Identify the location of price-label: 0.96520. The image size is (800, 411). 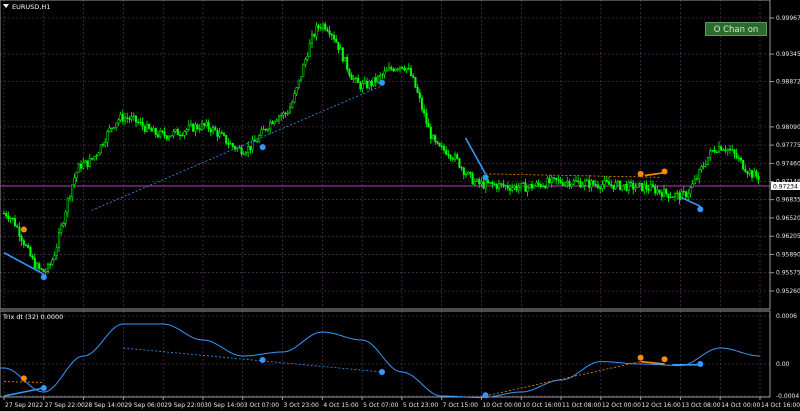
(788, 218).